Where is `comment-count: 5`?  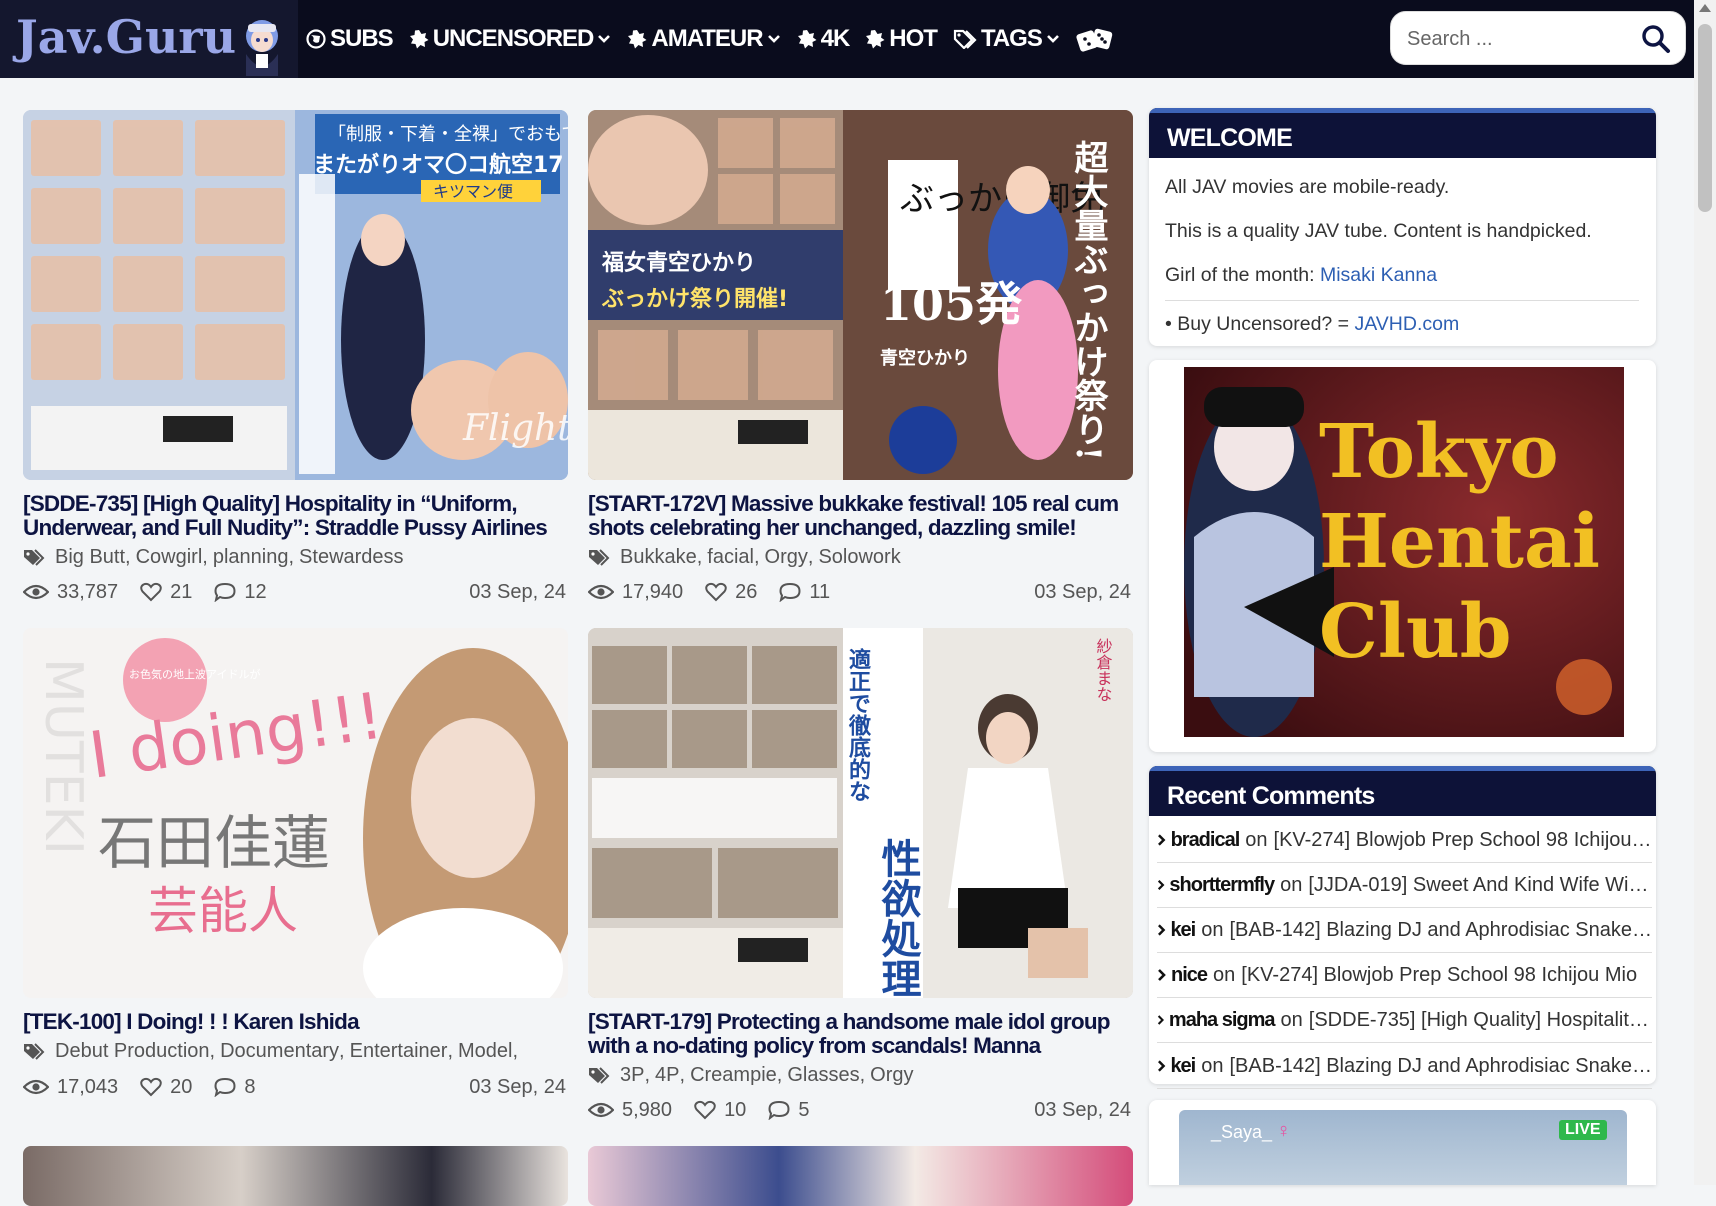 comment-count: 5 is located at coordinates (804, 1109).